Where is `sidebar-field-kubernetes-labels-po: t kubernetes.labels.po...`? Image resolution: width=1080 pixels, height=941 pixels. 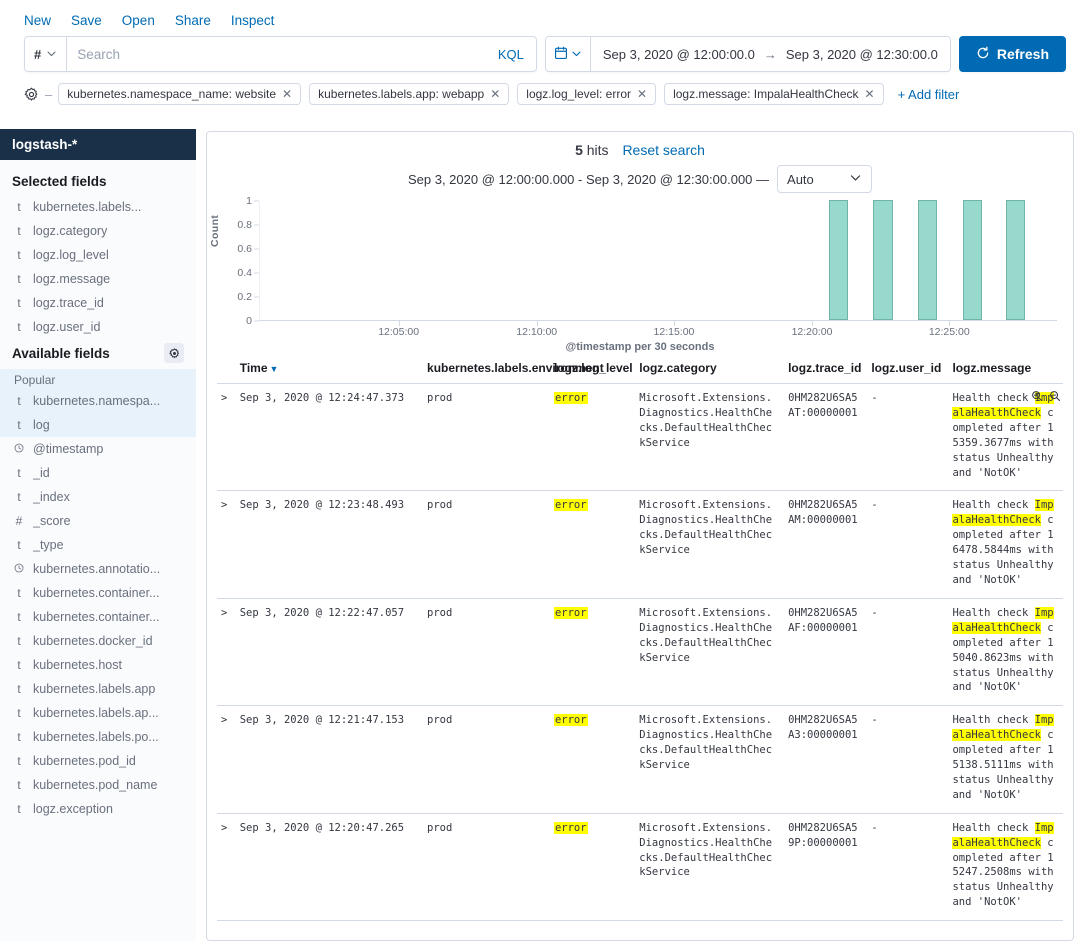
sidebar-field-kubernetes-labels-po: t kubernetes.labels.po... is located at coordinates (98, 737).